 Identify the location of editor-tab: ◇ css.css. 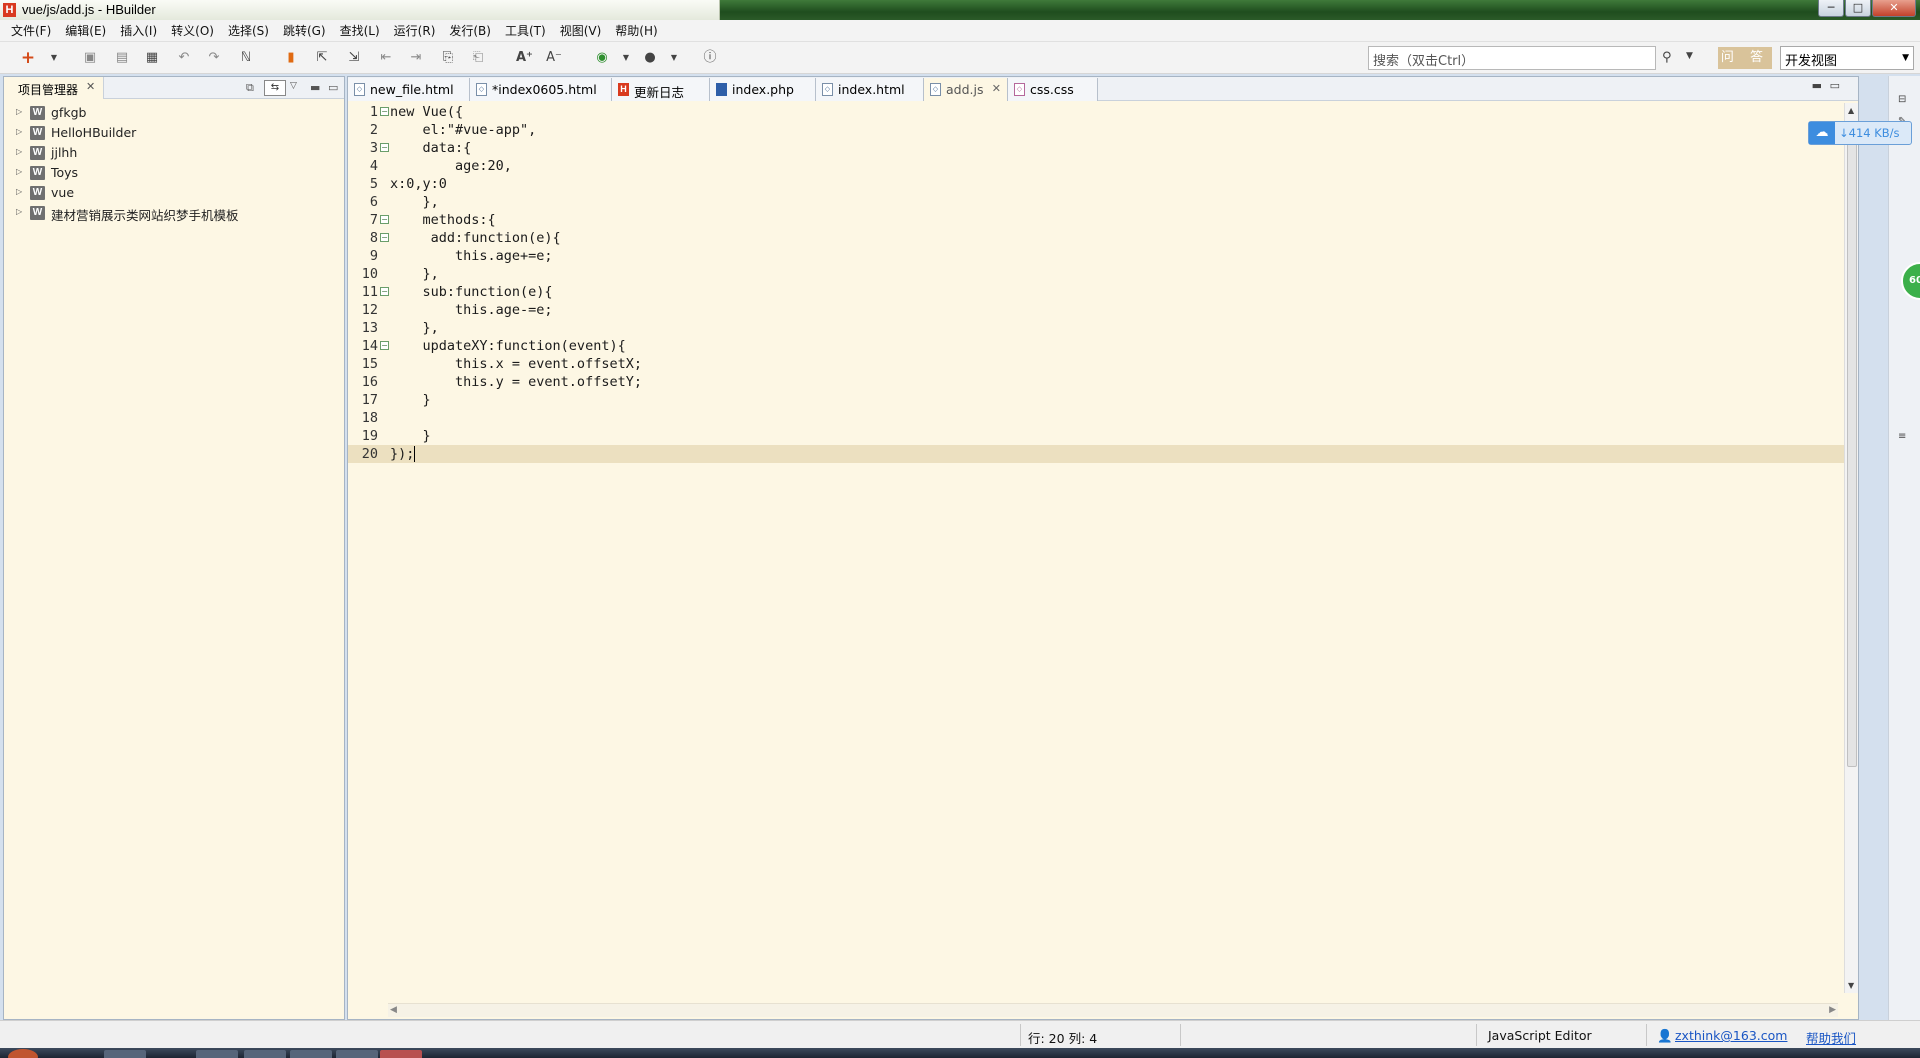
(1053, 89).